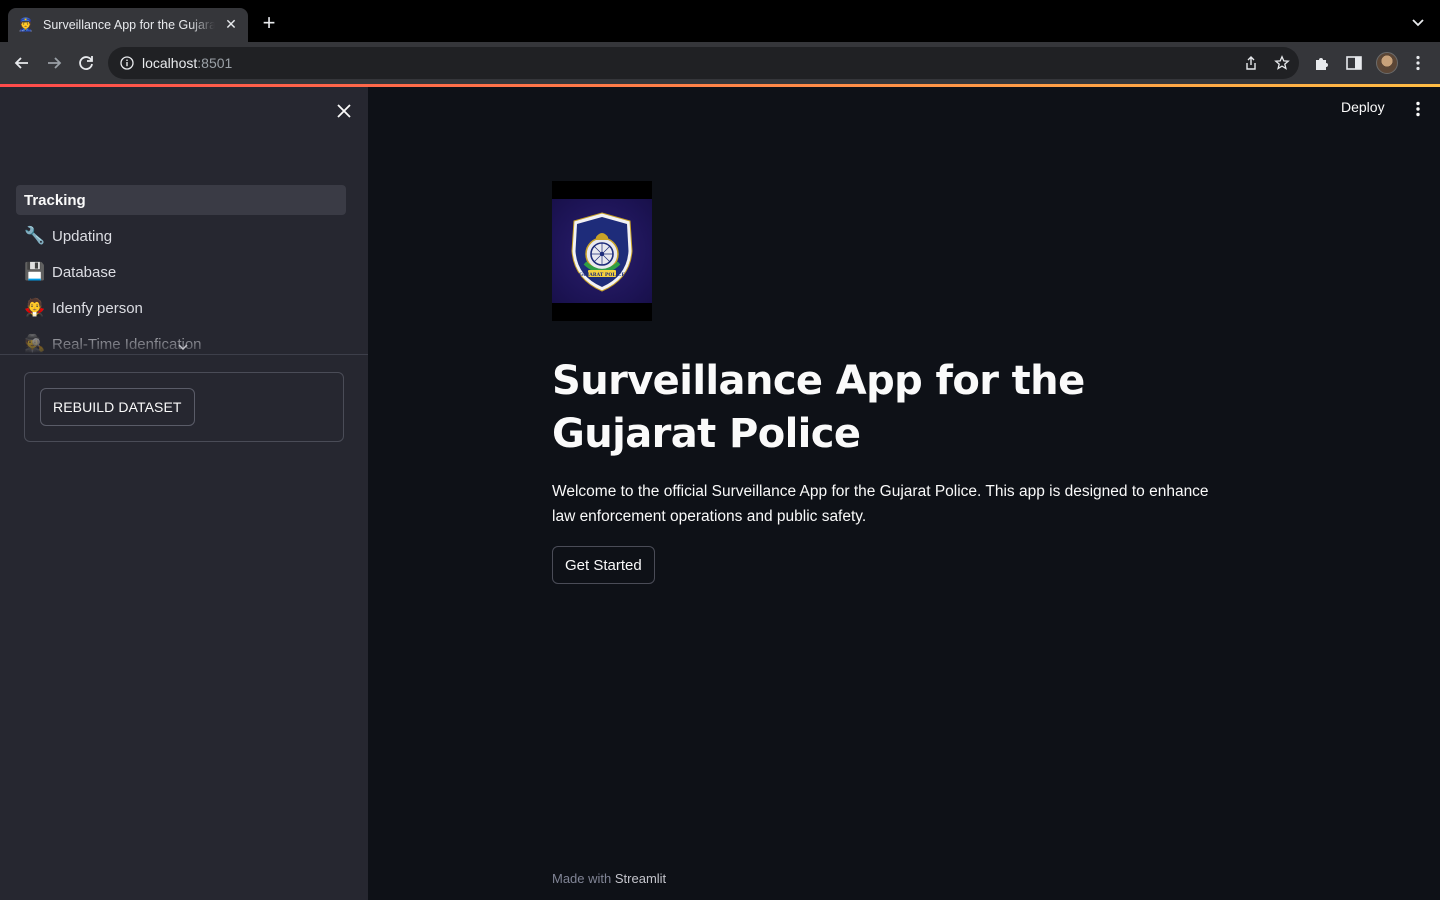 The width and height of the screenshot is (1440, 900). I want to click on page-title: Surveillance App for the Gujarat Police, so click(818, 407).